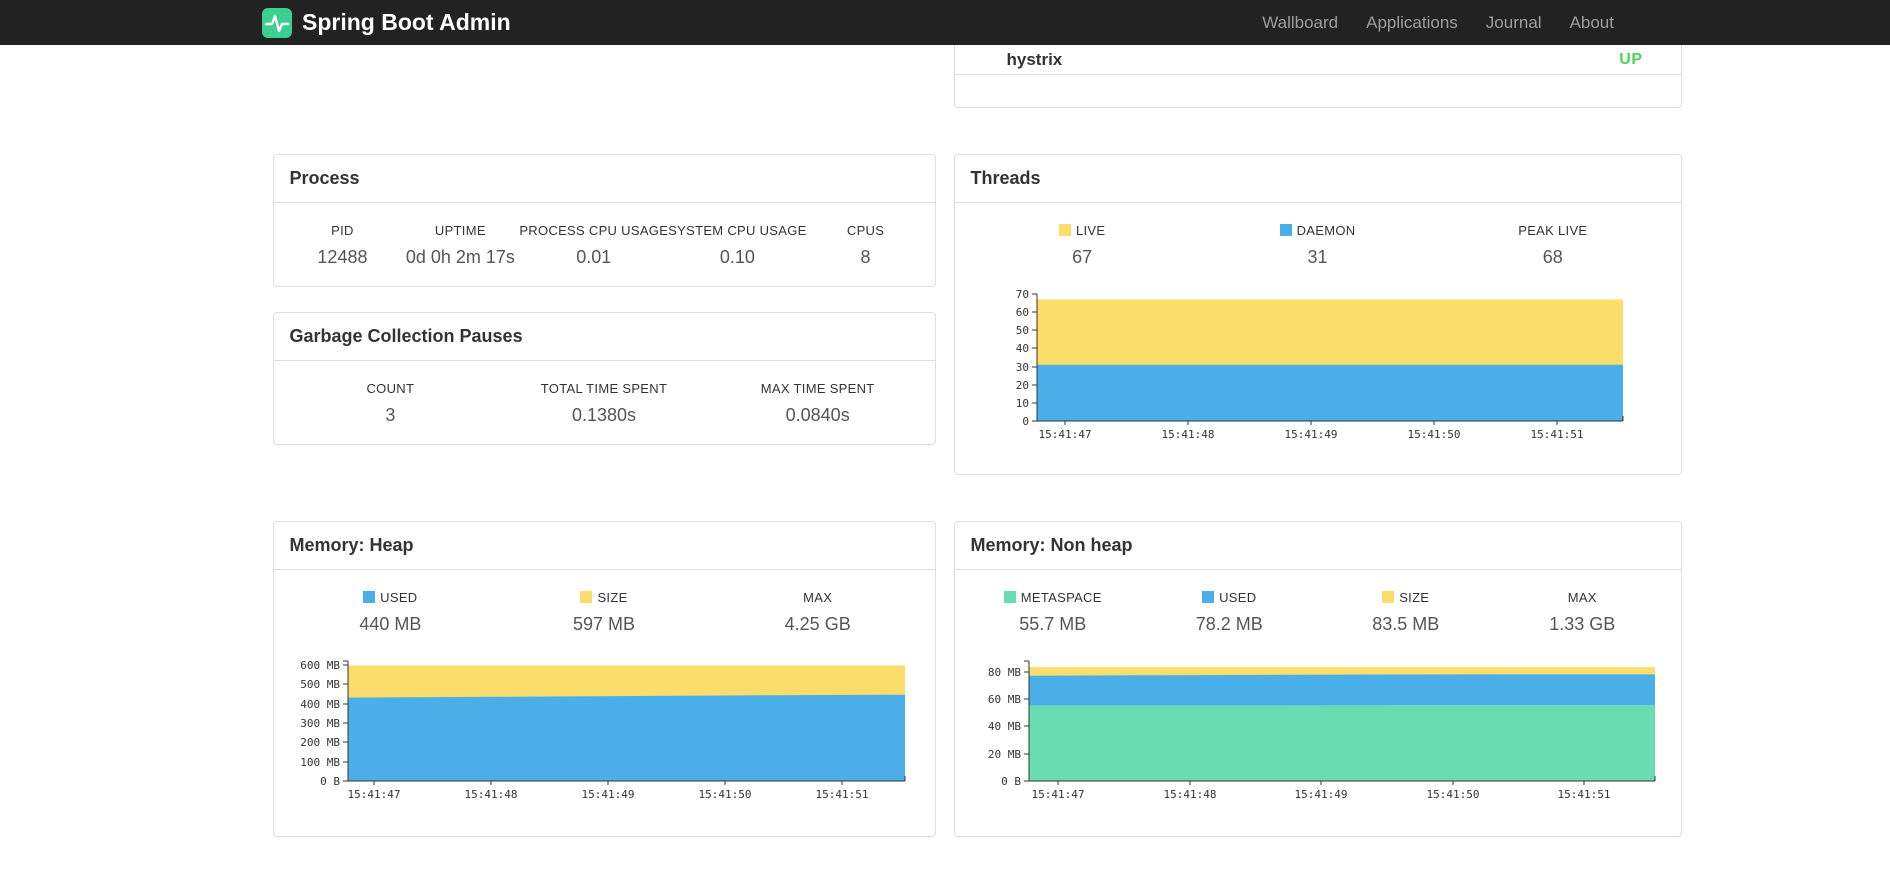 The width and height of the screenshot is (1890, 892). What do you see at coordinates (594, 230) in the screenshot?
I see `stat-label: PROCESS CPU USAGE` at bounding box center [594, 230].